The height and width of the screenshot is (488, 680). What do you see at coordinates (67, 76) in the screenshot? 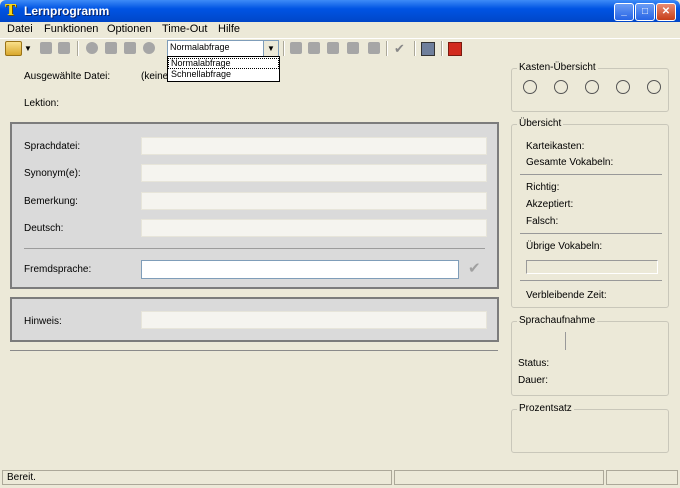
I see `selected-file-label: Ausgewählte Datei:` at bounding box center [67, 76].